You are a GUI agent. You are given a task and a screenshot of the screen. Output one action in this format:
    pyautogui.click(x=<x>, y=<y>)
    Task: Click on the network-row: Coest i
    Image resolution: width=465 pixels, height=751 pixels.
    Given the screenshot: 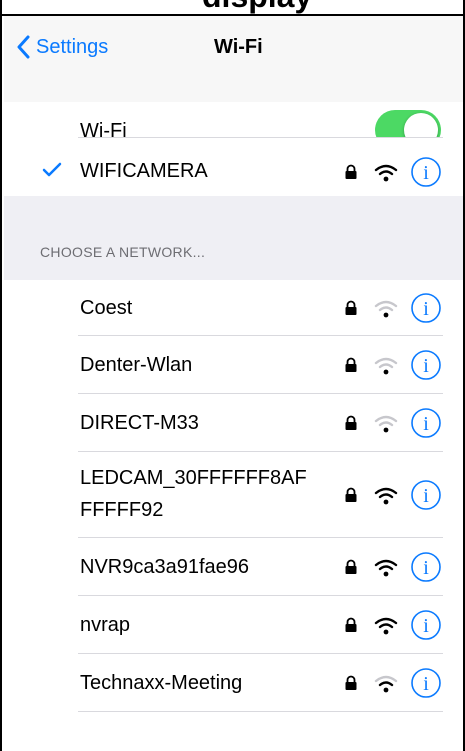 What is the action you would take?
    pyautogui.click(x=233, y=308)
    